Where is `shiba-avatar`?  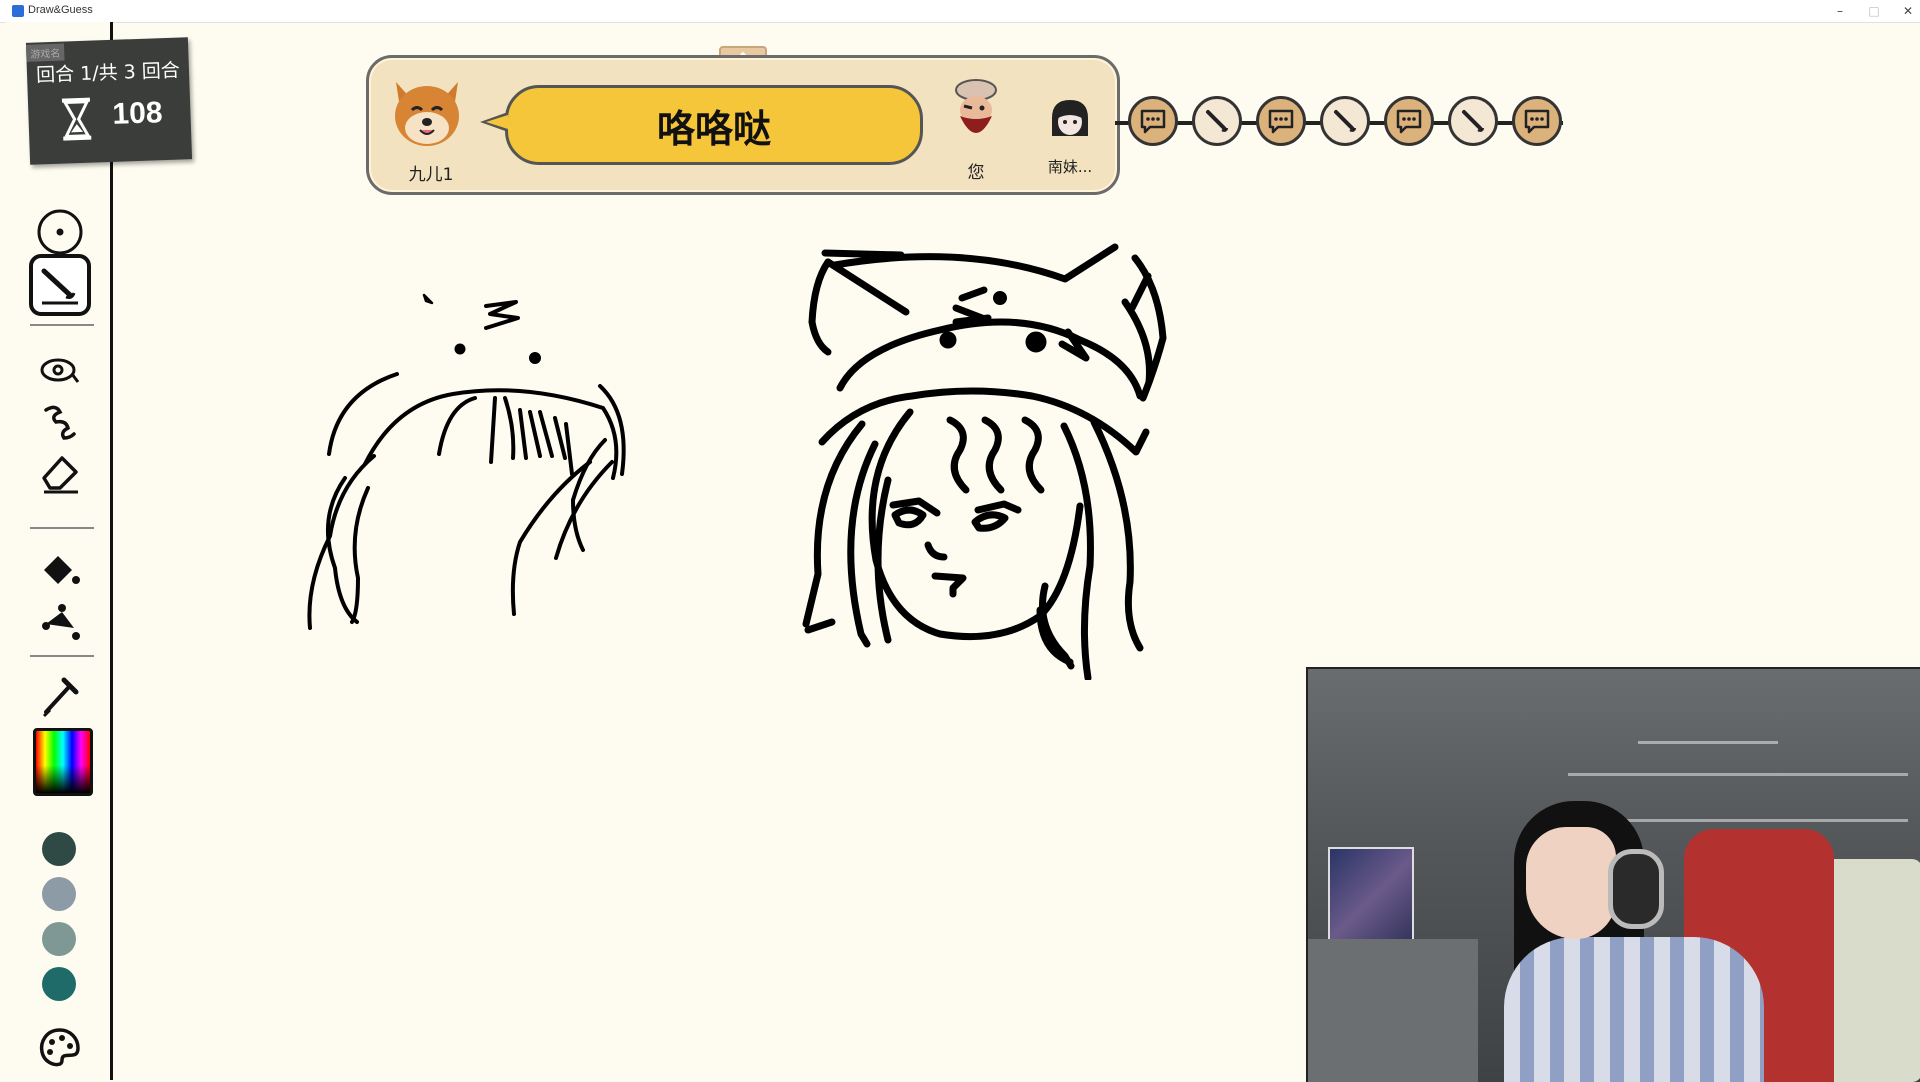
shiba-avatar is located at coordinates (427, 114).